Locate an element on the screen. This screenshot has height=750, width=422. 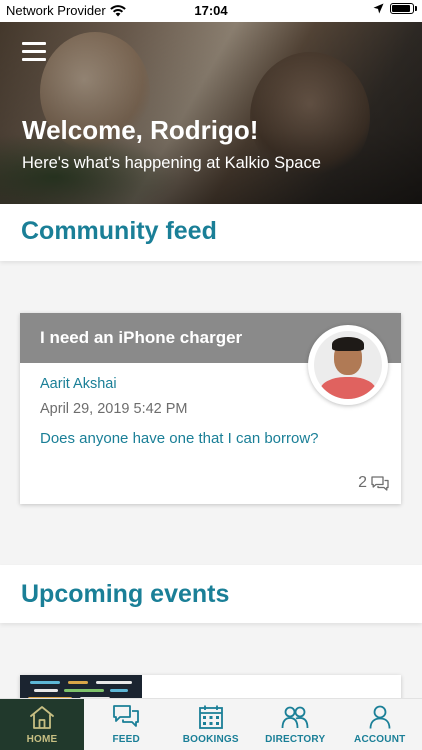
welcome-subtitle: Here's what's happening at Kalkio Space is located at coordinates (171, 163).